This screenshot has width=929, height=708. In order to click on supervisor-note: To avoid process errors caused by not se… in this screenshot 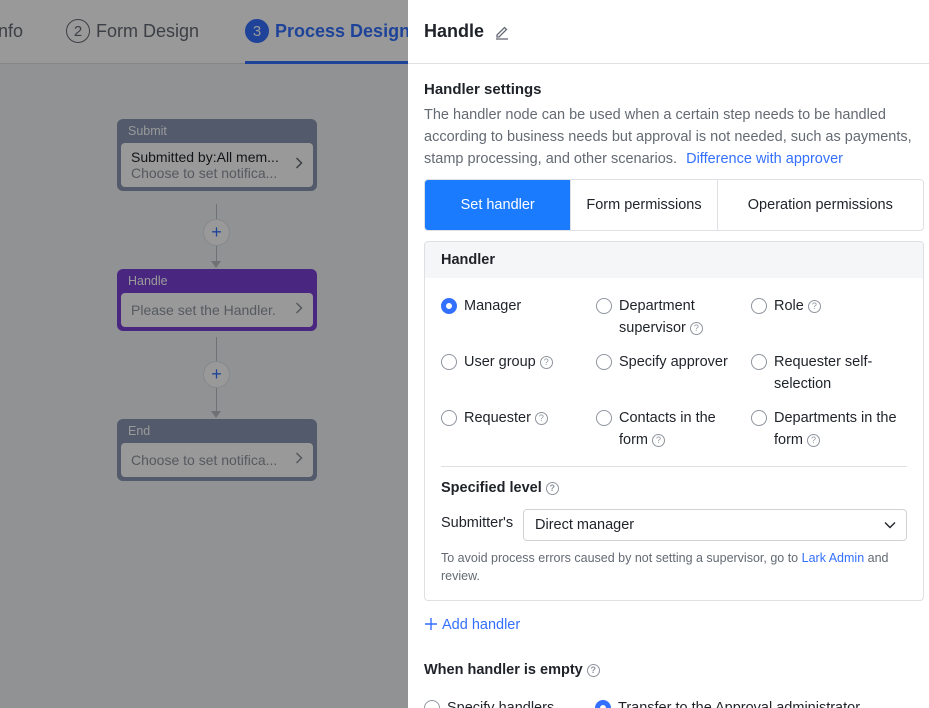, I will do `click(676, 567)`.